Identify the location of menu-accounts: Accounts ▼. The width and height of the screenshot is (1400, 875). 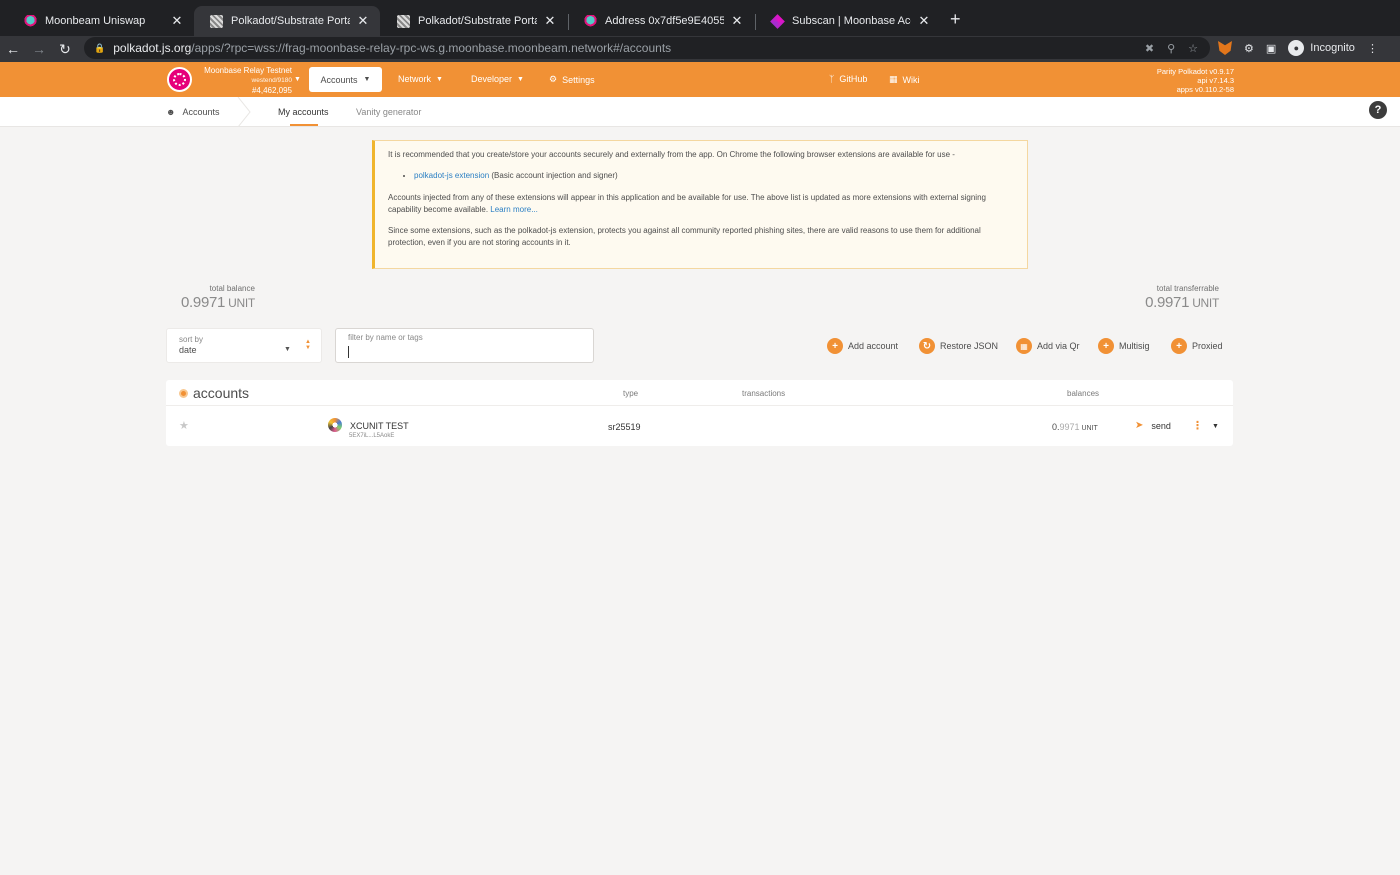
(345, 79).